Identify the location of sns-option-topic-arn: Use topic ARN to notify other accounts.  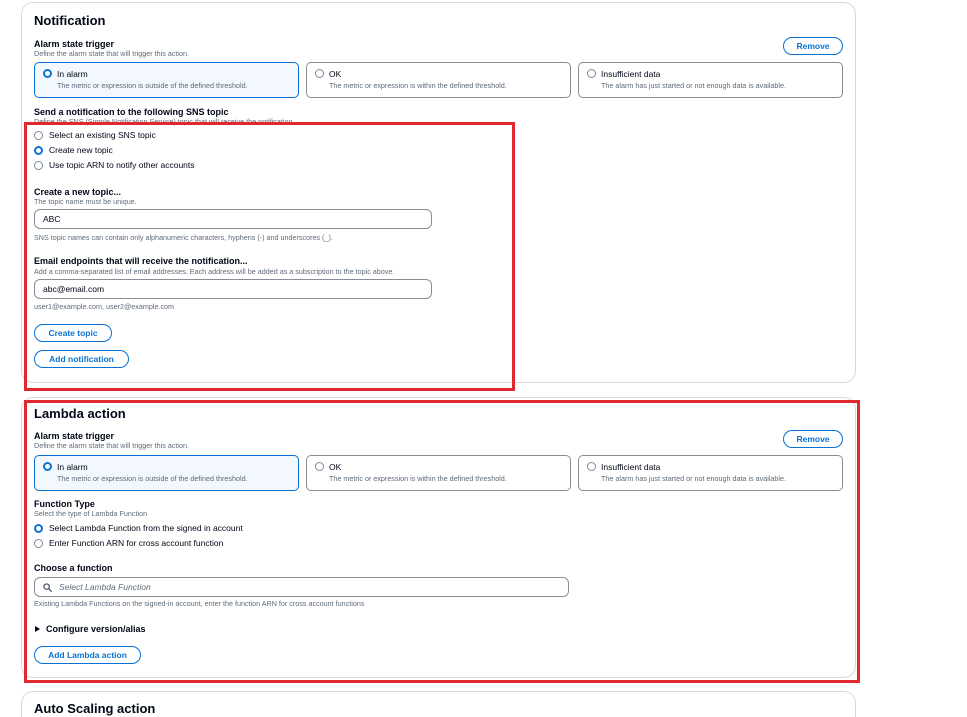
(114, 165).